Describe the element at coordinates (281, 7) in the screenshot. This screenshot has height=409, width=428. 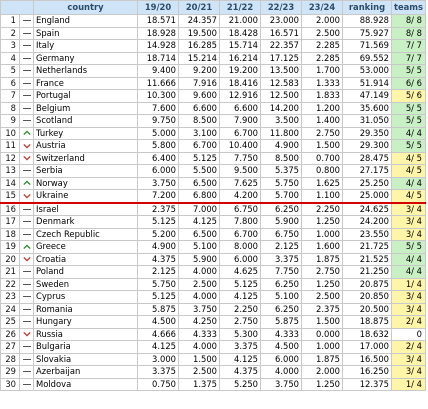
I see `header-season-22-23: 22/23` at that location.